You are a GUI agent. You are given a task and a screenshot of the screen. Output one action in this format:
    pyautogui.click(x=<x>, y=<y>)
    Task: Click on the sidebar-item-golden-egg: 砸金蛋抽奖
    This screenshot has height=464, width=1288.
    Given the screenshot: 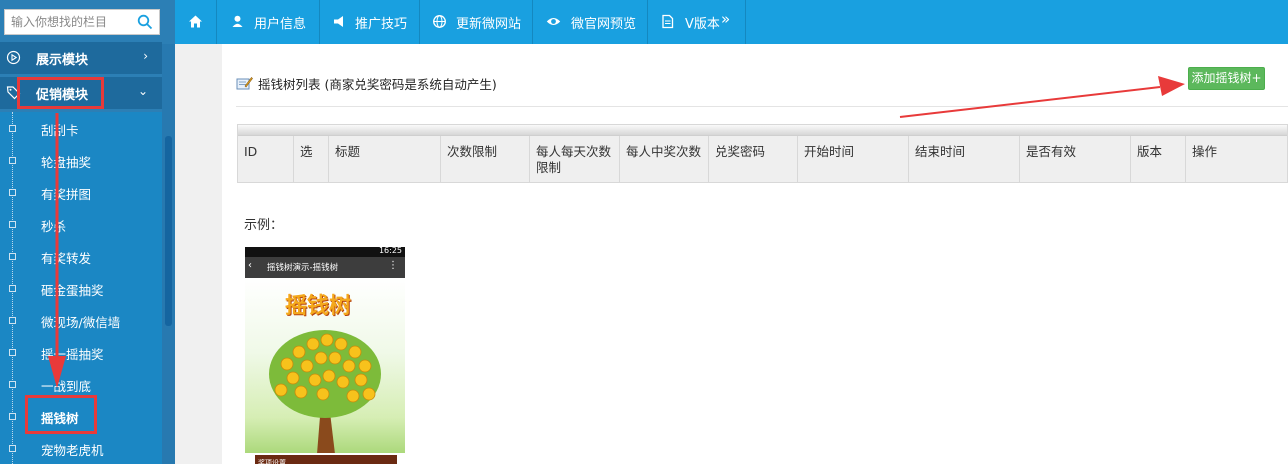 What is the action you would take?
    pyautogui.click(x=81, y=288)
    